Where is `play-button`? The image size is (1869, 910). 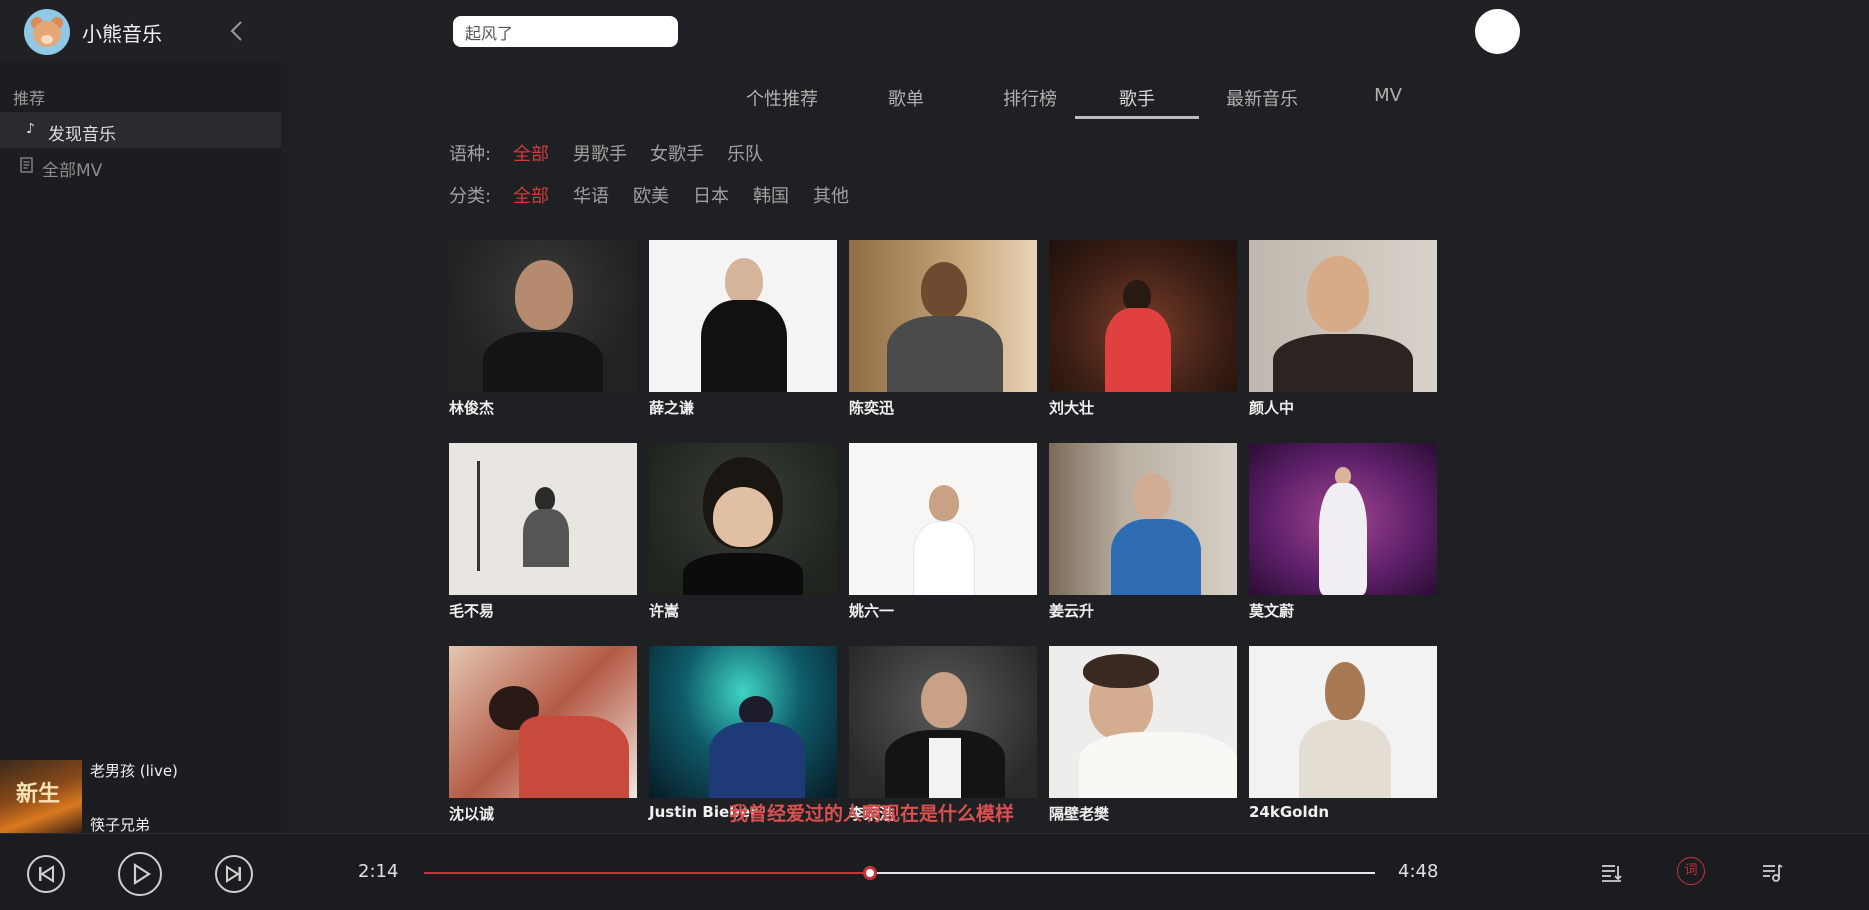
play-button is located at coordinates (140, 874).